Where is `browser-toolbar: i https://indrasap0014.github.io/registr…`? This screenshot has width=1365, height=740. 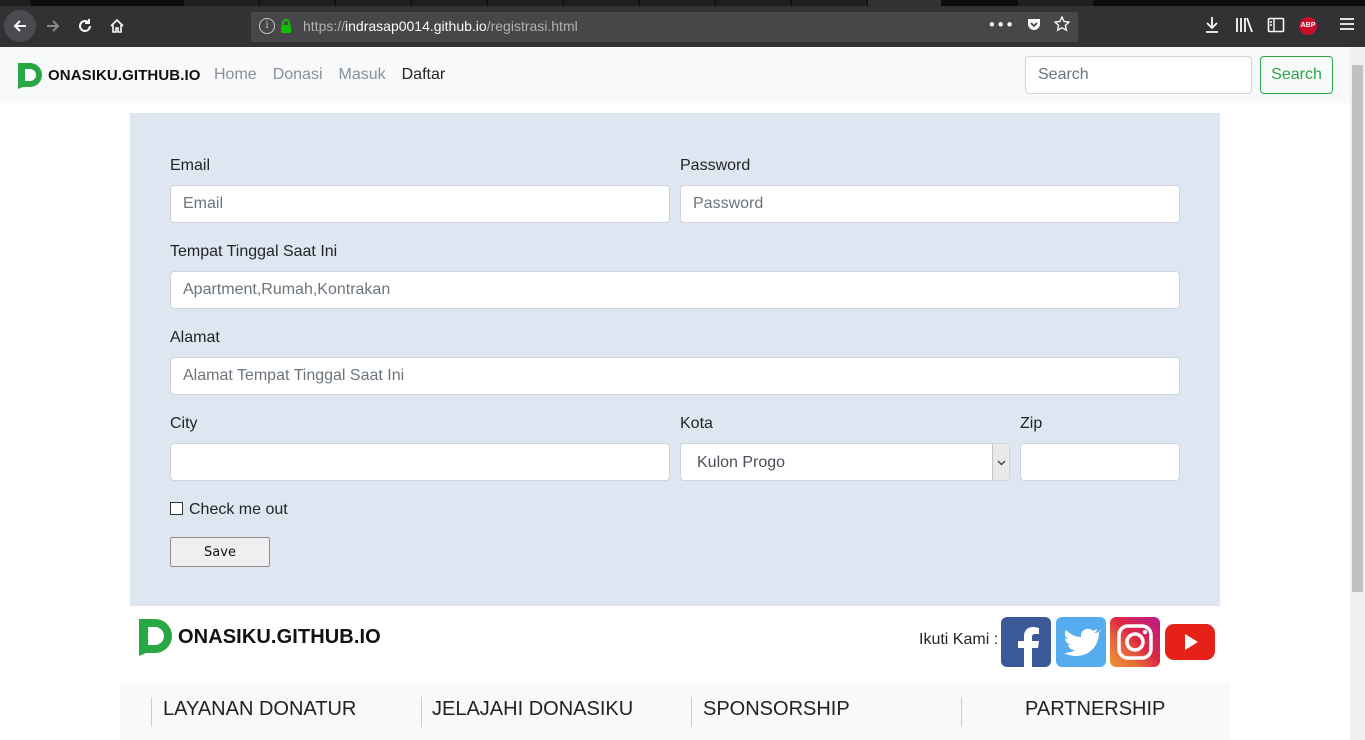 browser-toolbar: i https://indrasap0014.github.io/registr… is located at coordinates (682, 26).